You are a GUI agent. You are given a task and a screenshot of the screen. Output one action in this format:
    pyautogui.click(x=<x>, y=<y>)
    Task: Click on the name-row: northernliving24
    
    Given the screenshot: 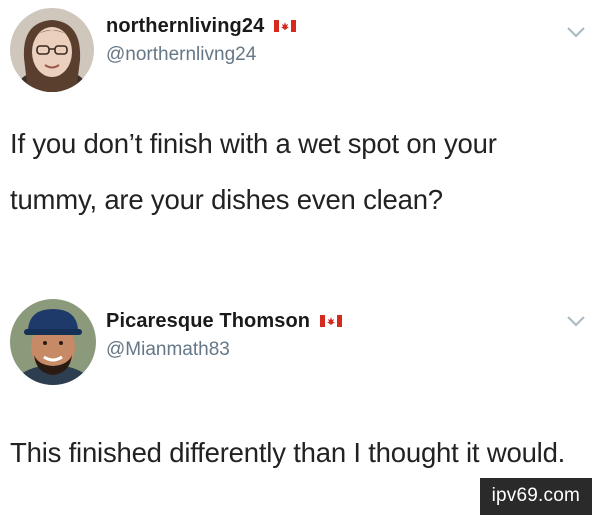 What is the action you would take?
    pyautogui.click(x=201, y=26)
    